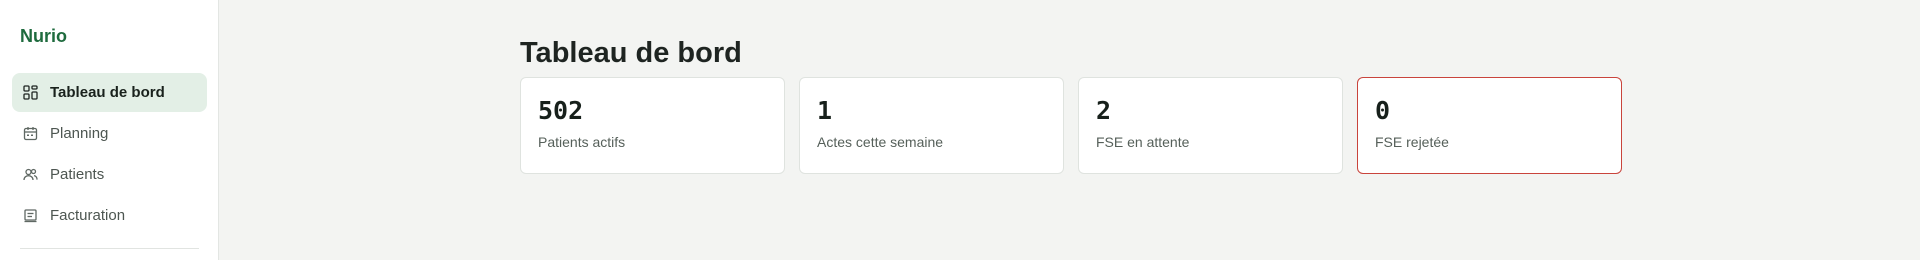  Describe the element at coordinates (631, 53) in the screenshot. I see `page-title: Tableau de bord` at that location.